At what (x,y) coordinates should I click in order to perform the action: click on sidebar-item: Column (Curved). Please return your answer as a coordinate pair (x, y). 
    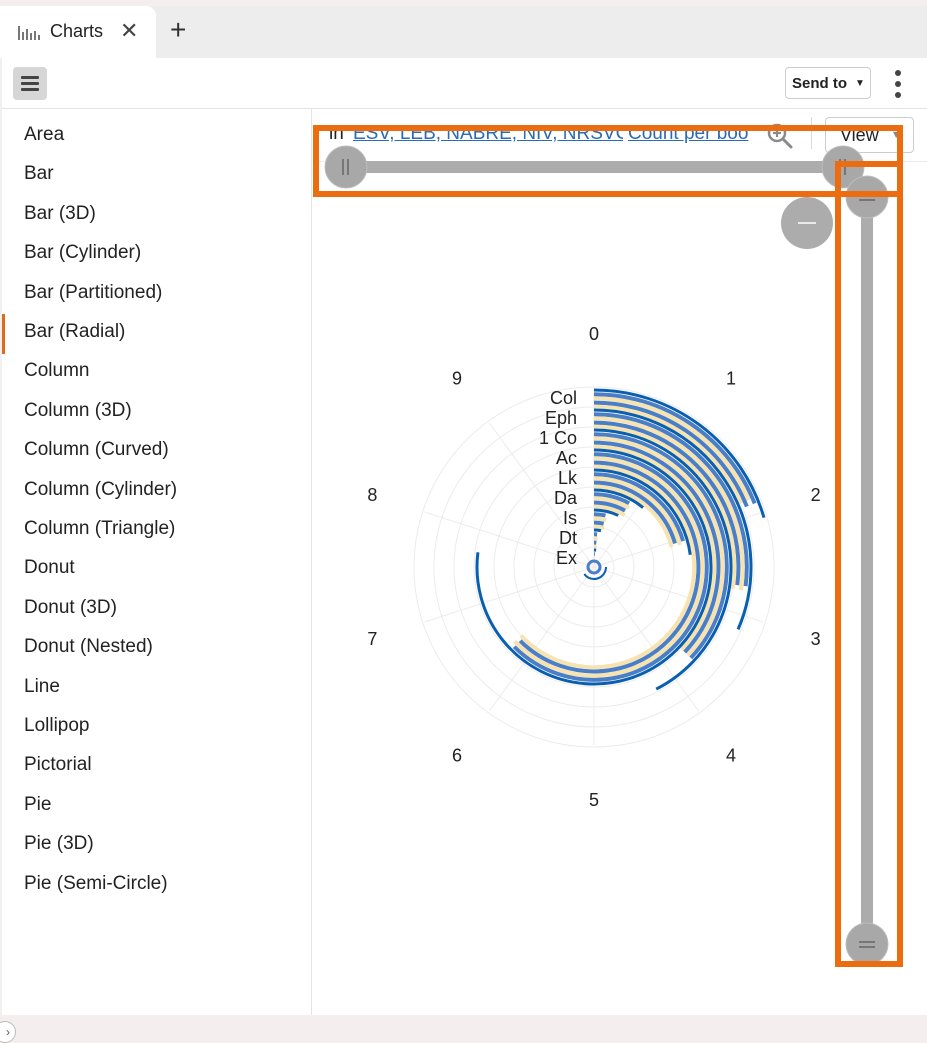
    Looking at the image, I should click on (96, 450).